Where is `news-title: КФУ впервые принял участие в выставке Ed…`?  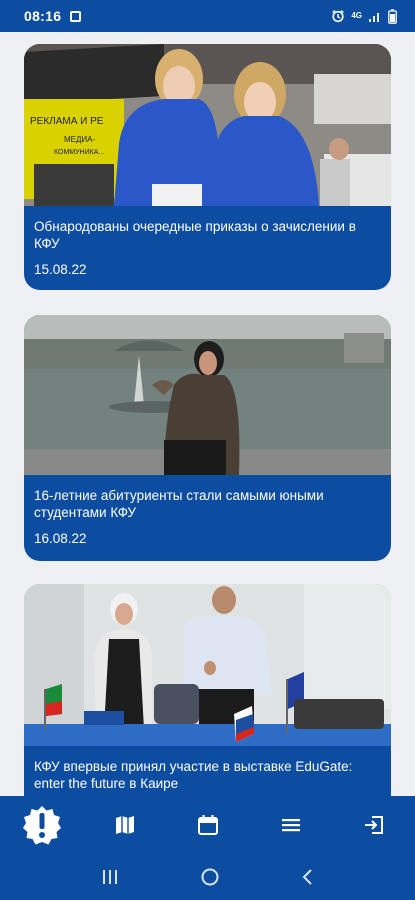 news-title: КФУ впервые принял участие в выставке Ed… is located at coordinates (207, 769).